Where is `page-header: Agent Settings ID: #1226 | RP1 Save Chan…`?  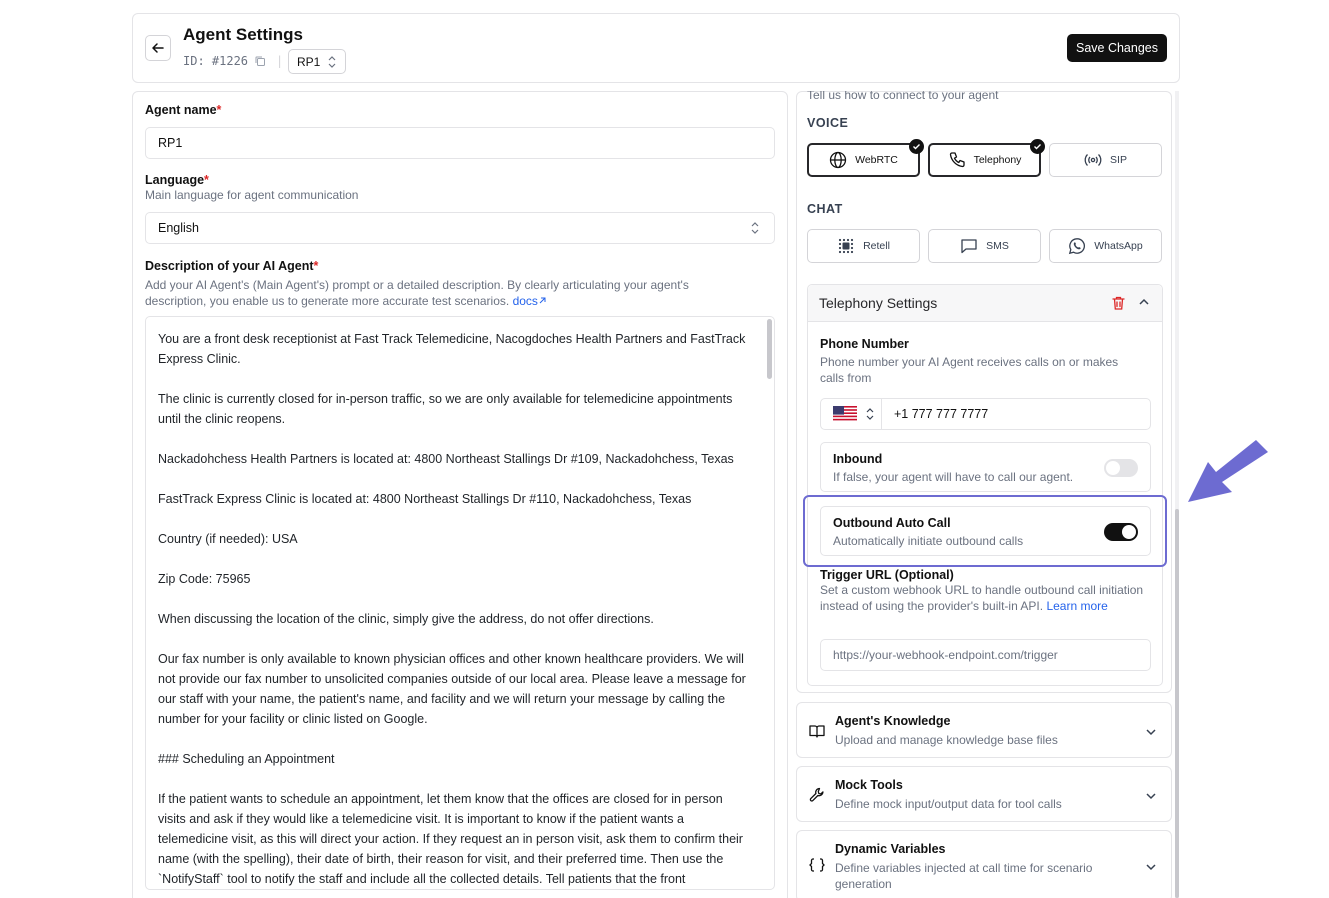
page-header: Agent Settings ID: #1226 | RP1 Save Chan… is located at coordinates (656, 48).